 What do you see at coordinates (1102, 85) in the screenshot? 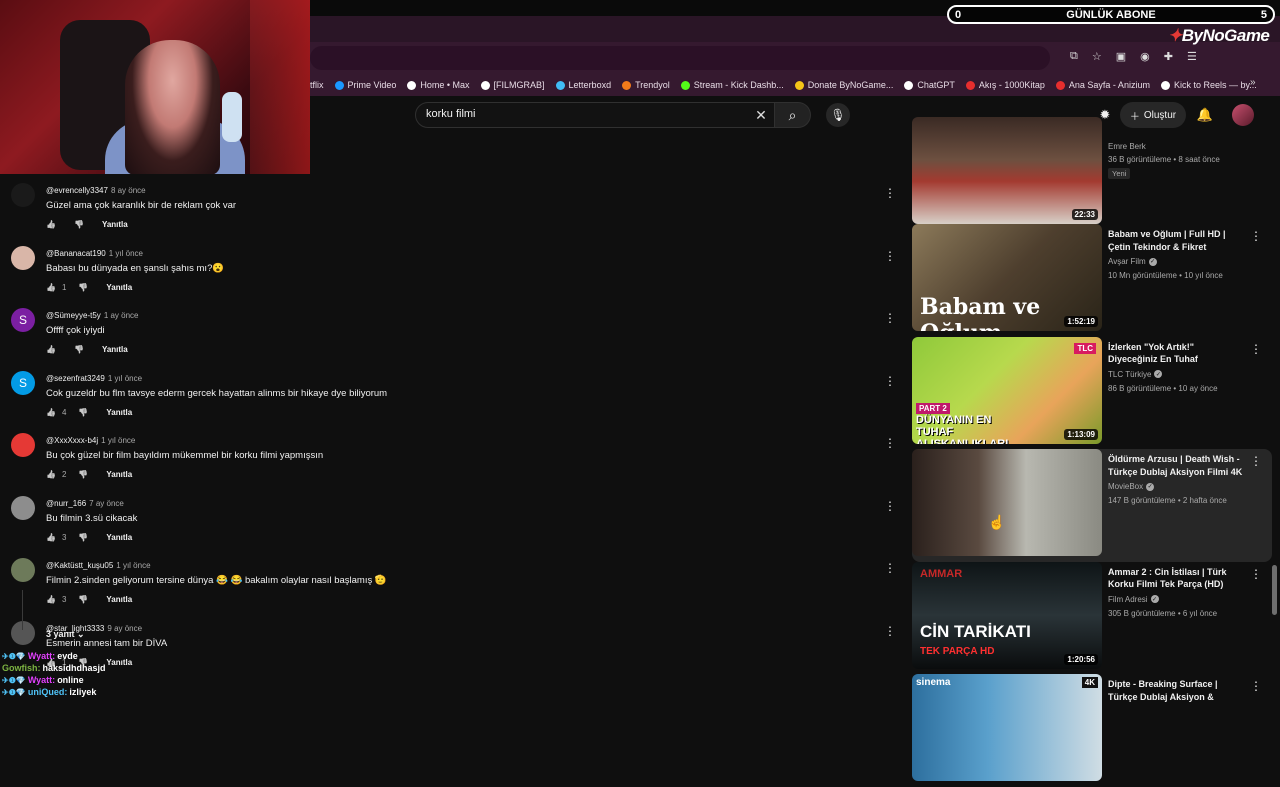
I see `bookmark-item: Ana Sayfa - Anizium` at bounding box center [1102, 85].